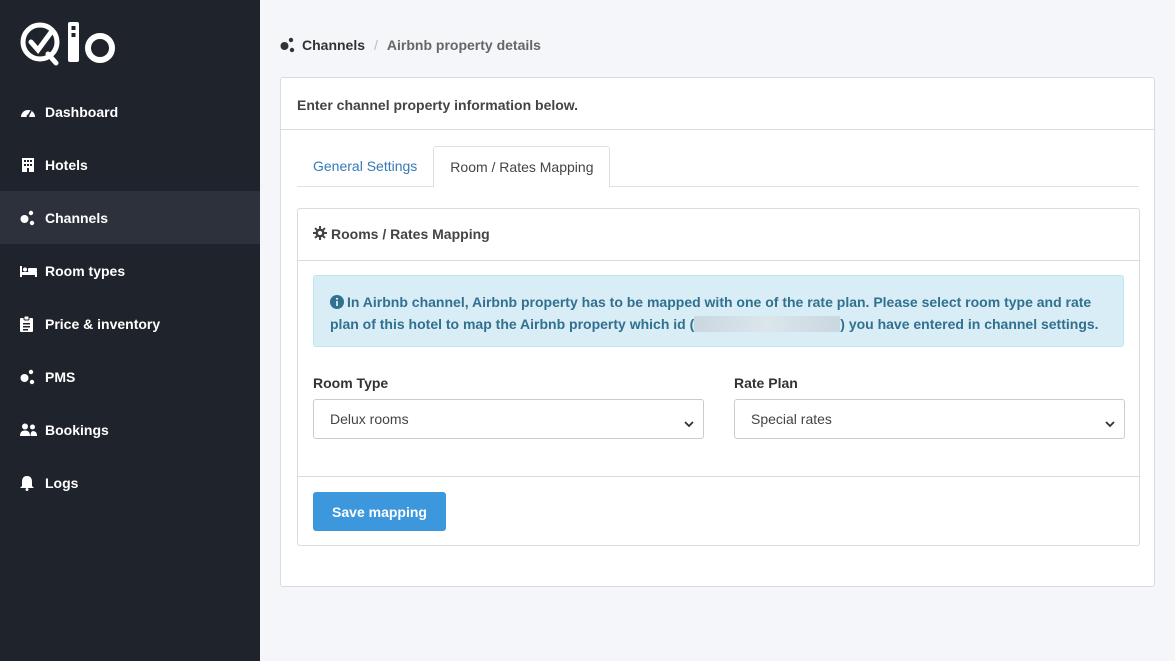 Image resolution: width=1175 pixels, height=661 pixels. What do you see at coordinates (77, 429) in the screenshot?
I see `sidebar-item-label: Bookings` at bounding box center [77, 429].